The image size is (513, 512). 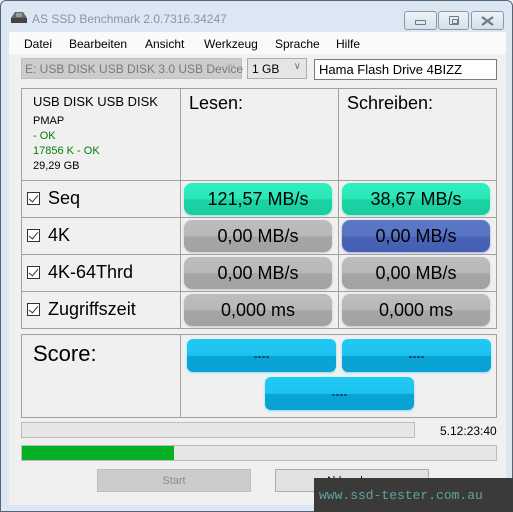 What do you see at coordinates (101, 376) in the screenshot?
I see `score-label-cell: Score:` at bounding box center [101, 376].